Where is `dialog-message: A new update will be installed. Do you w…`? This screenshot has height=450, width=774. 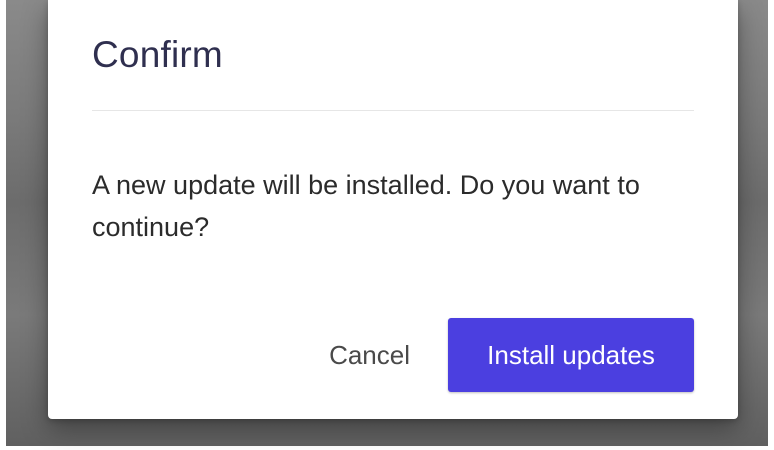
dialog-message: A new update will be installed. Do you w… is located at coordinates (366, 206).